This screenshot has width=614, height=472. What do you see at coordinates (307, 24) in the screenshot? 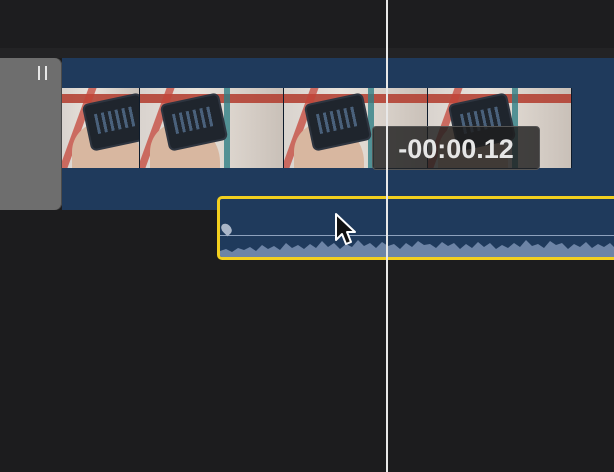
I see `timeline-header-area` at bounding box center [307, 24].